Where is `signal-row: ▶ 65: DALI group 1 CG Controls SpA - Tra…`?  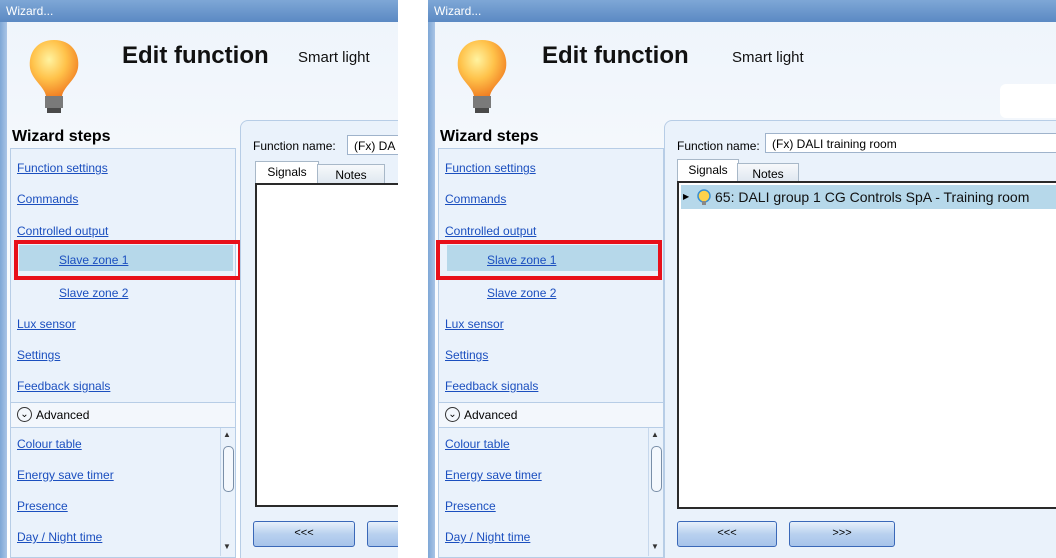
signal-row: ▶ 65: DALI group 1 CG Controls SpA - Tra… is located at coordinates (868, 197).